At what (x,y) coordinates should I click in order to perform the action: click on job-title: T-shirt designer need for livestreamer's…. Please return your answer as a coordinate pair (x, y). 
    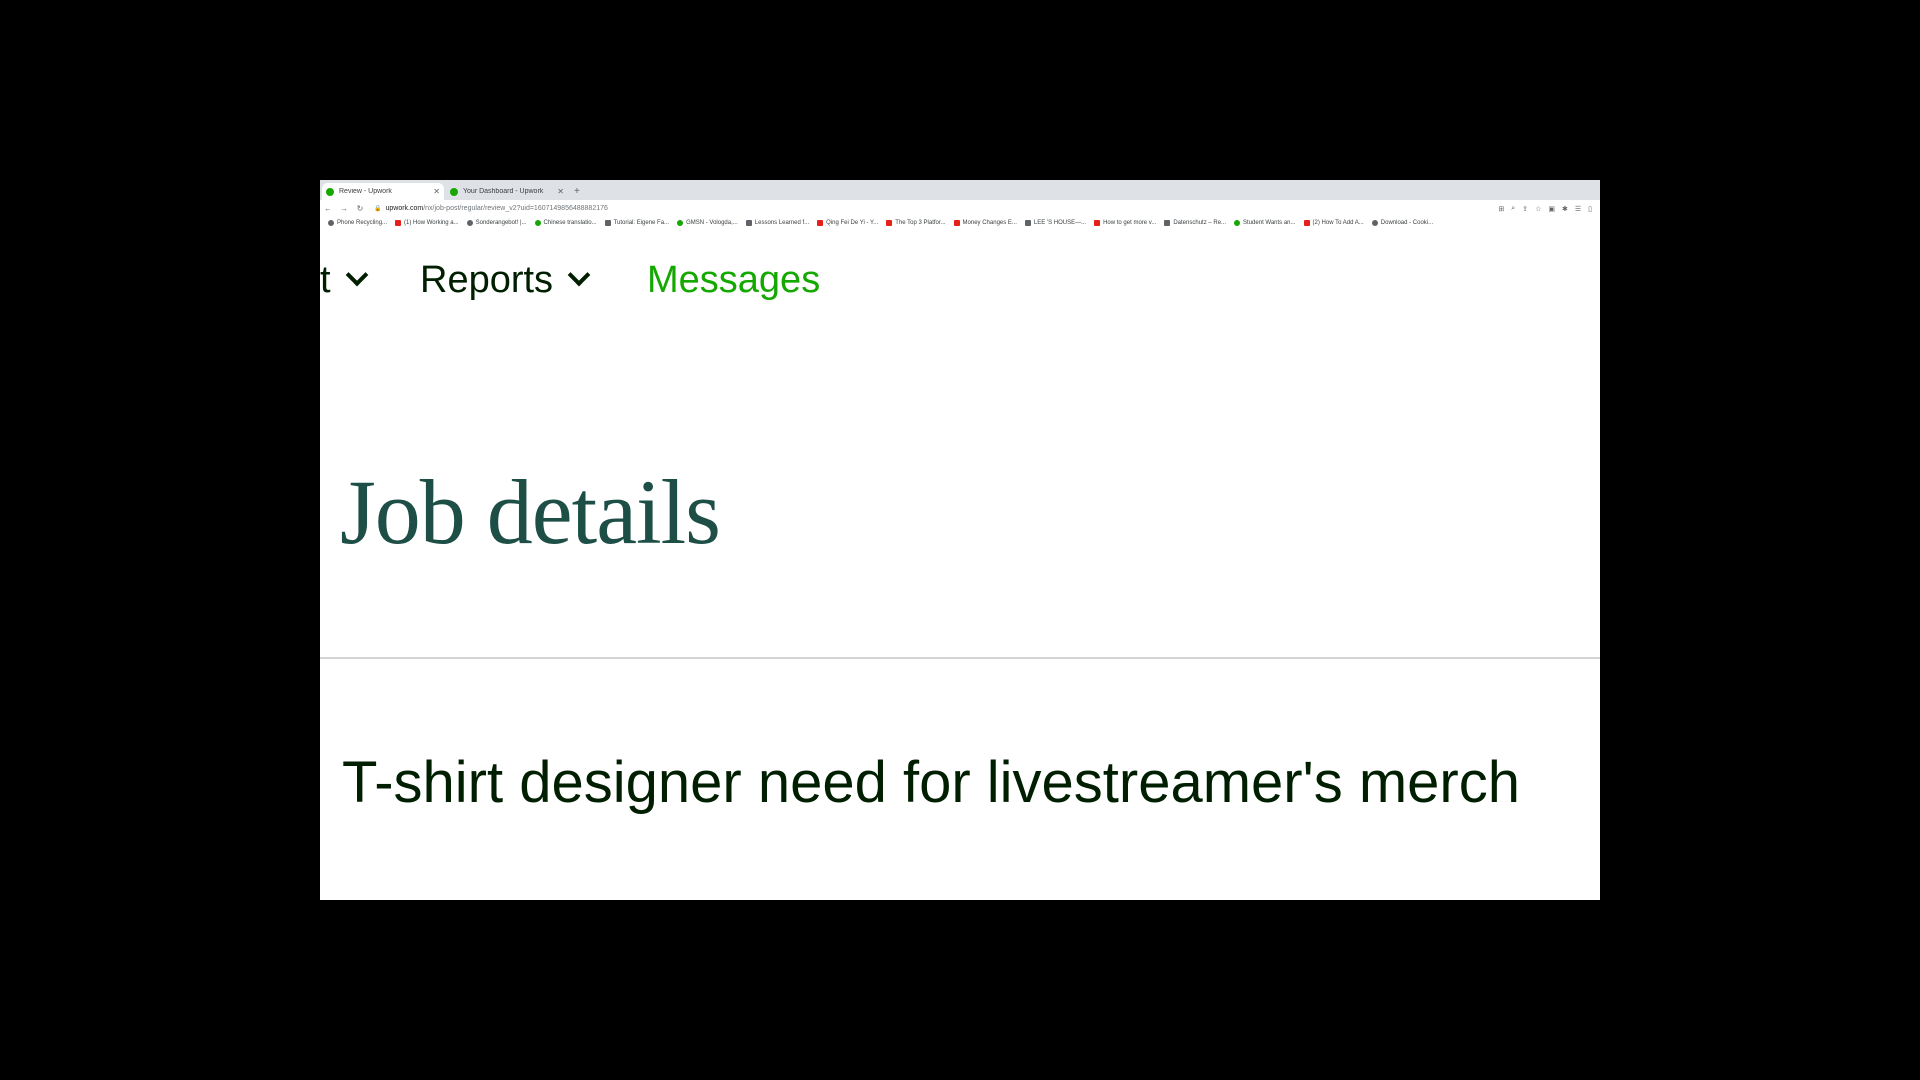
    Looking at the image, I should click on (931, 782).